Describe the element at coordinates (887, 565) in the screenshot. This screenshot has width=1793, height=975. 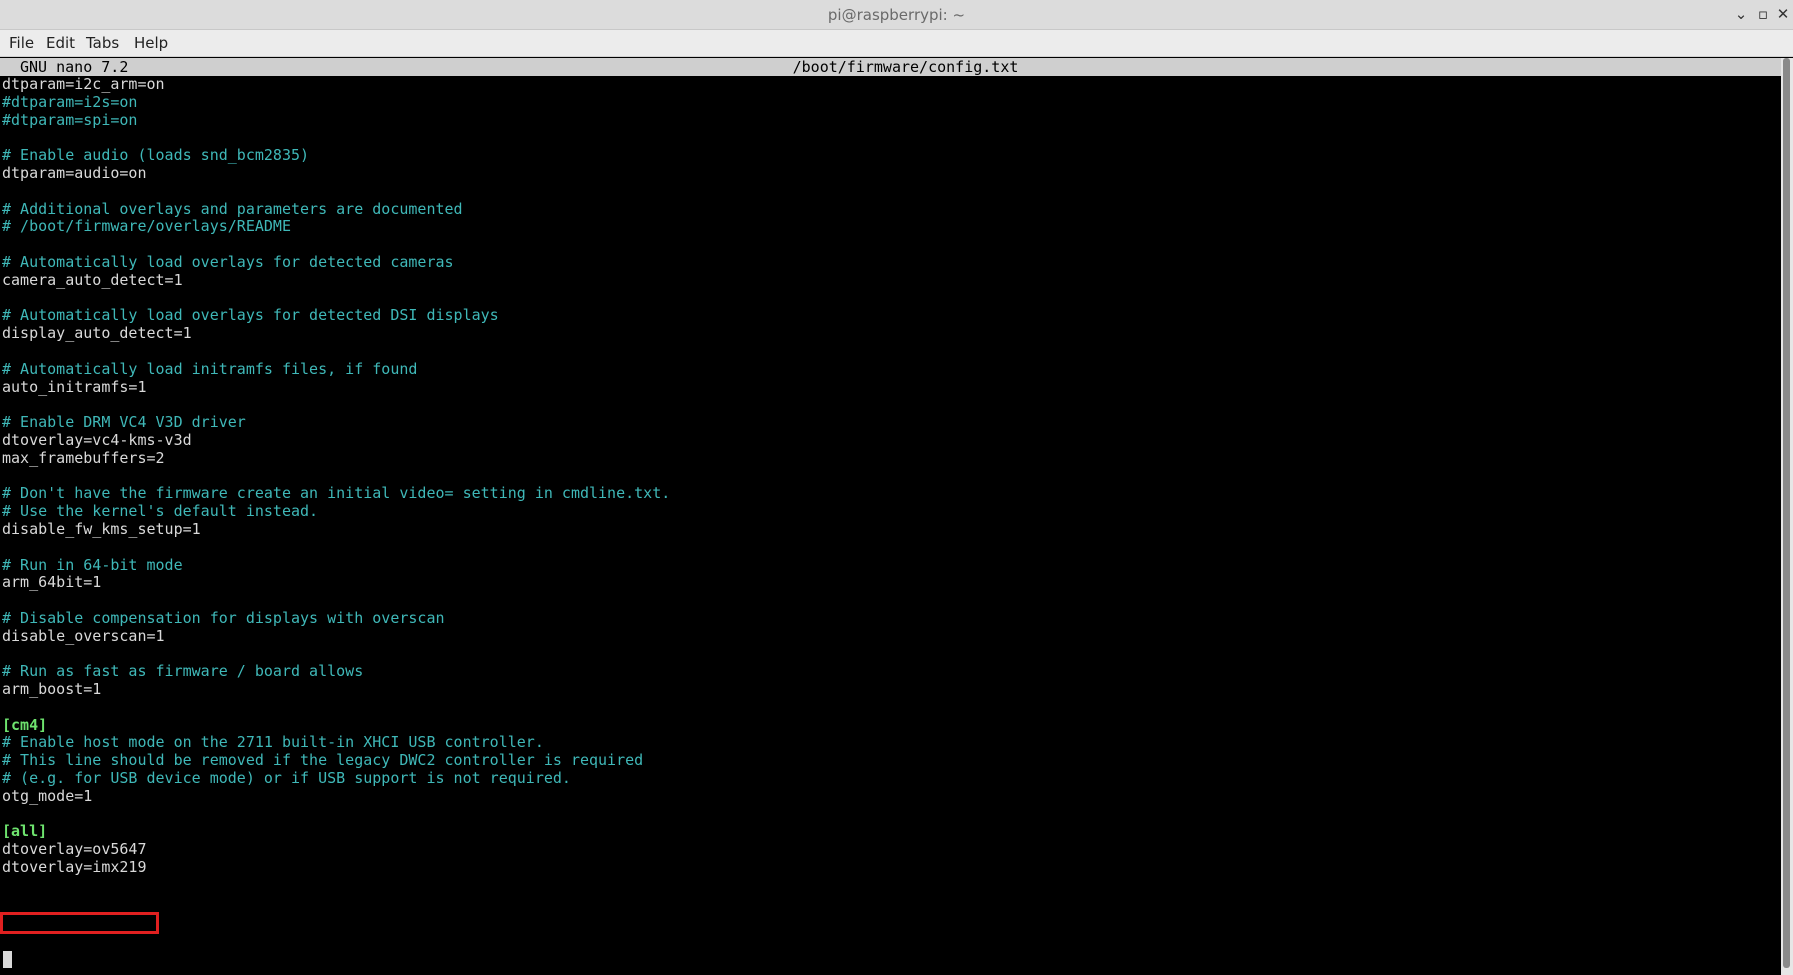
I see `config-comment-line: # Run in 64-bit mode` at that location.